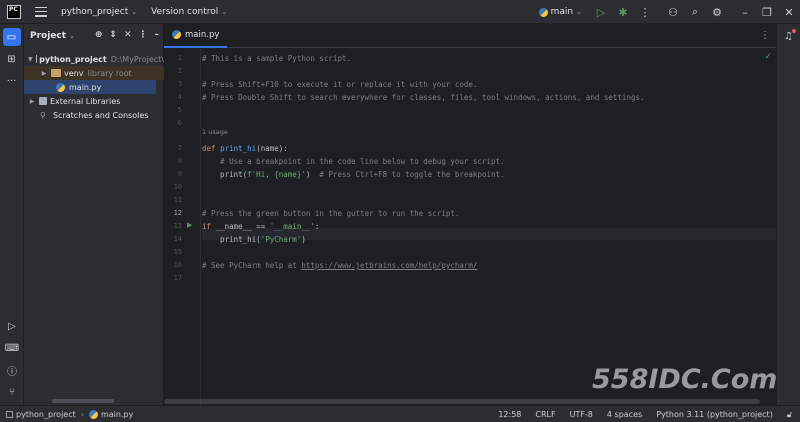 The image size is (800, 422). What do you see at coordinates (196, 36) in the screenshot?
I see `tab-main-py: main.py` at bounding box center [196, 36].